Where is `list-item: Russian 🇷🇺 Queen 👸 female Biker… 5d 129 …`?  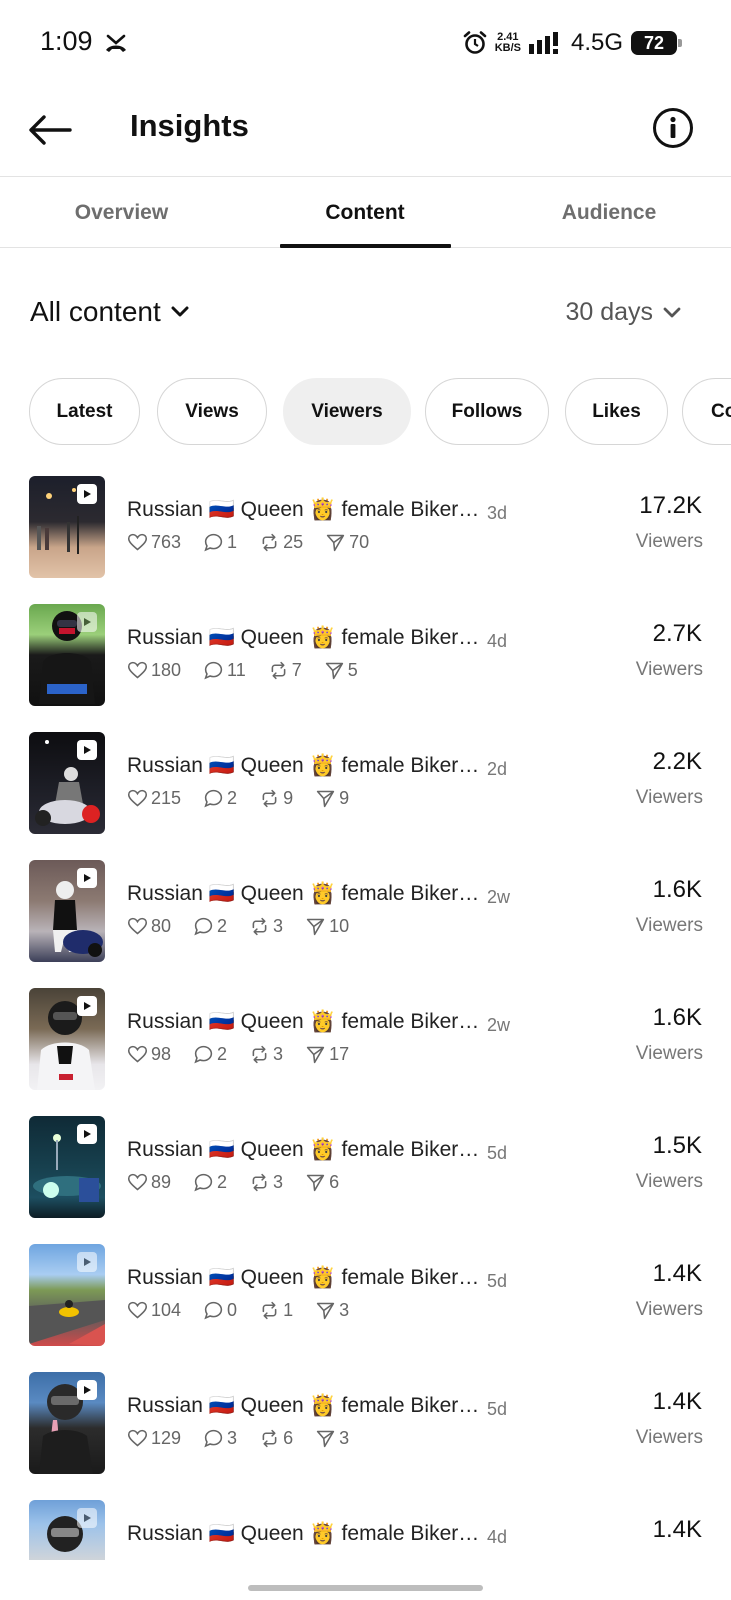
list-item: Russian 🇷🇺 Queen 👸 female Biker… 5d 129 … is located at coordinates (365, 1427).